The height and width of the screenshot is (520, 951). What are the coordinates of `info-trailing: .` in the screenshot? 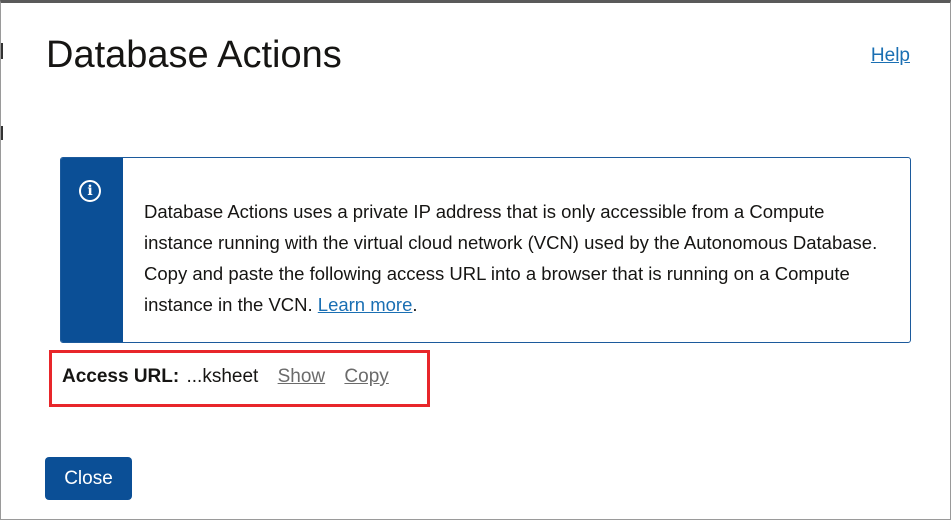 It's located at (415, 304).